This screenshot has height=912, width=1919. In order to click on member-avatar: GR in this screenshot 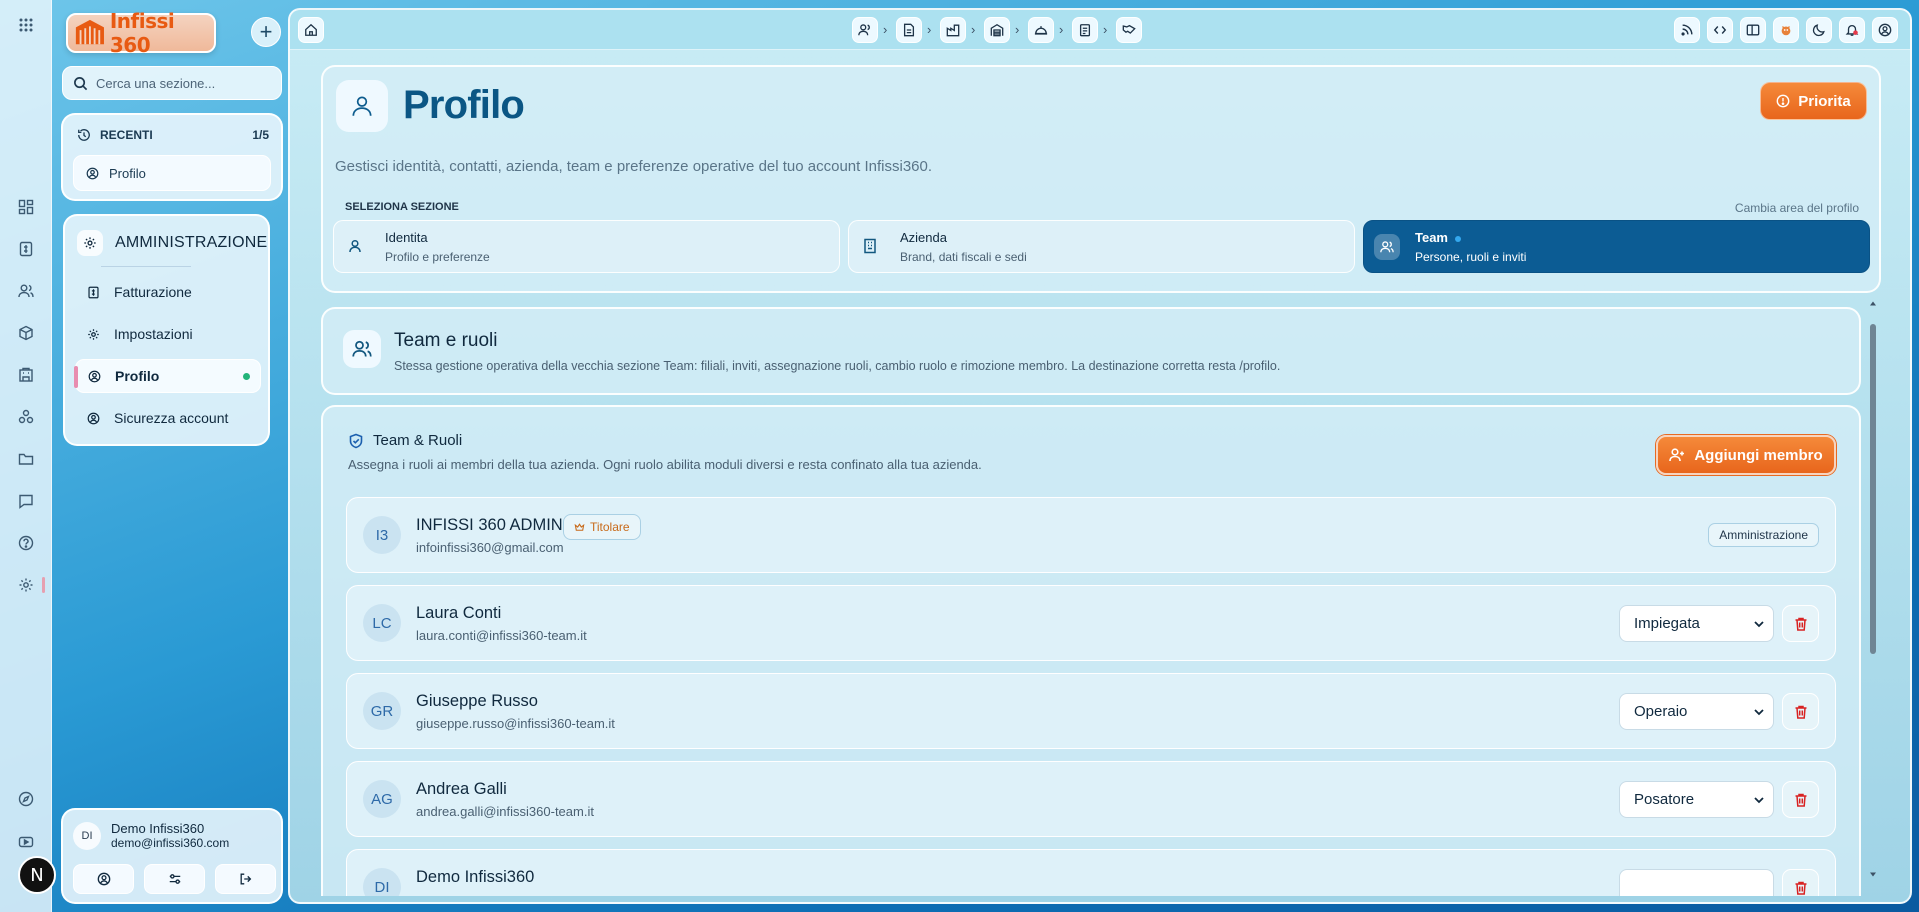, I will do `click(382, 711)`.